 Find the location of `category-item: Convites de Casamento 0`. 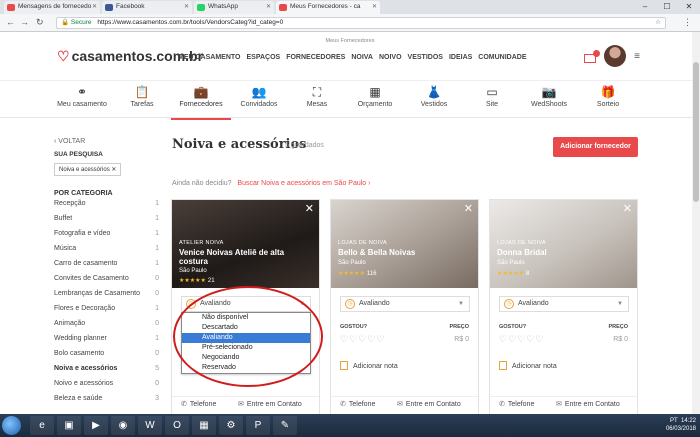

category-item: Convites de Casamento 0 is located at coordinates (106, 282).